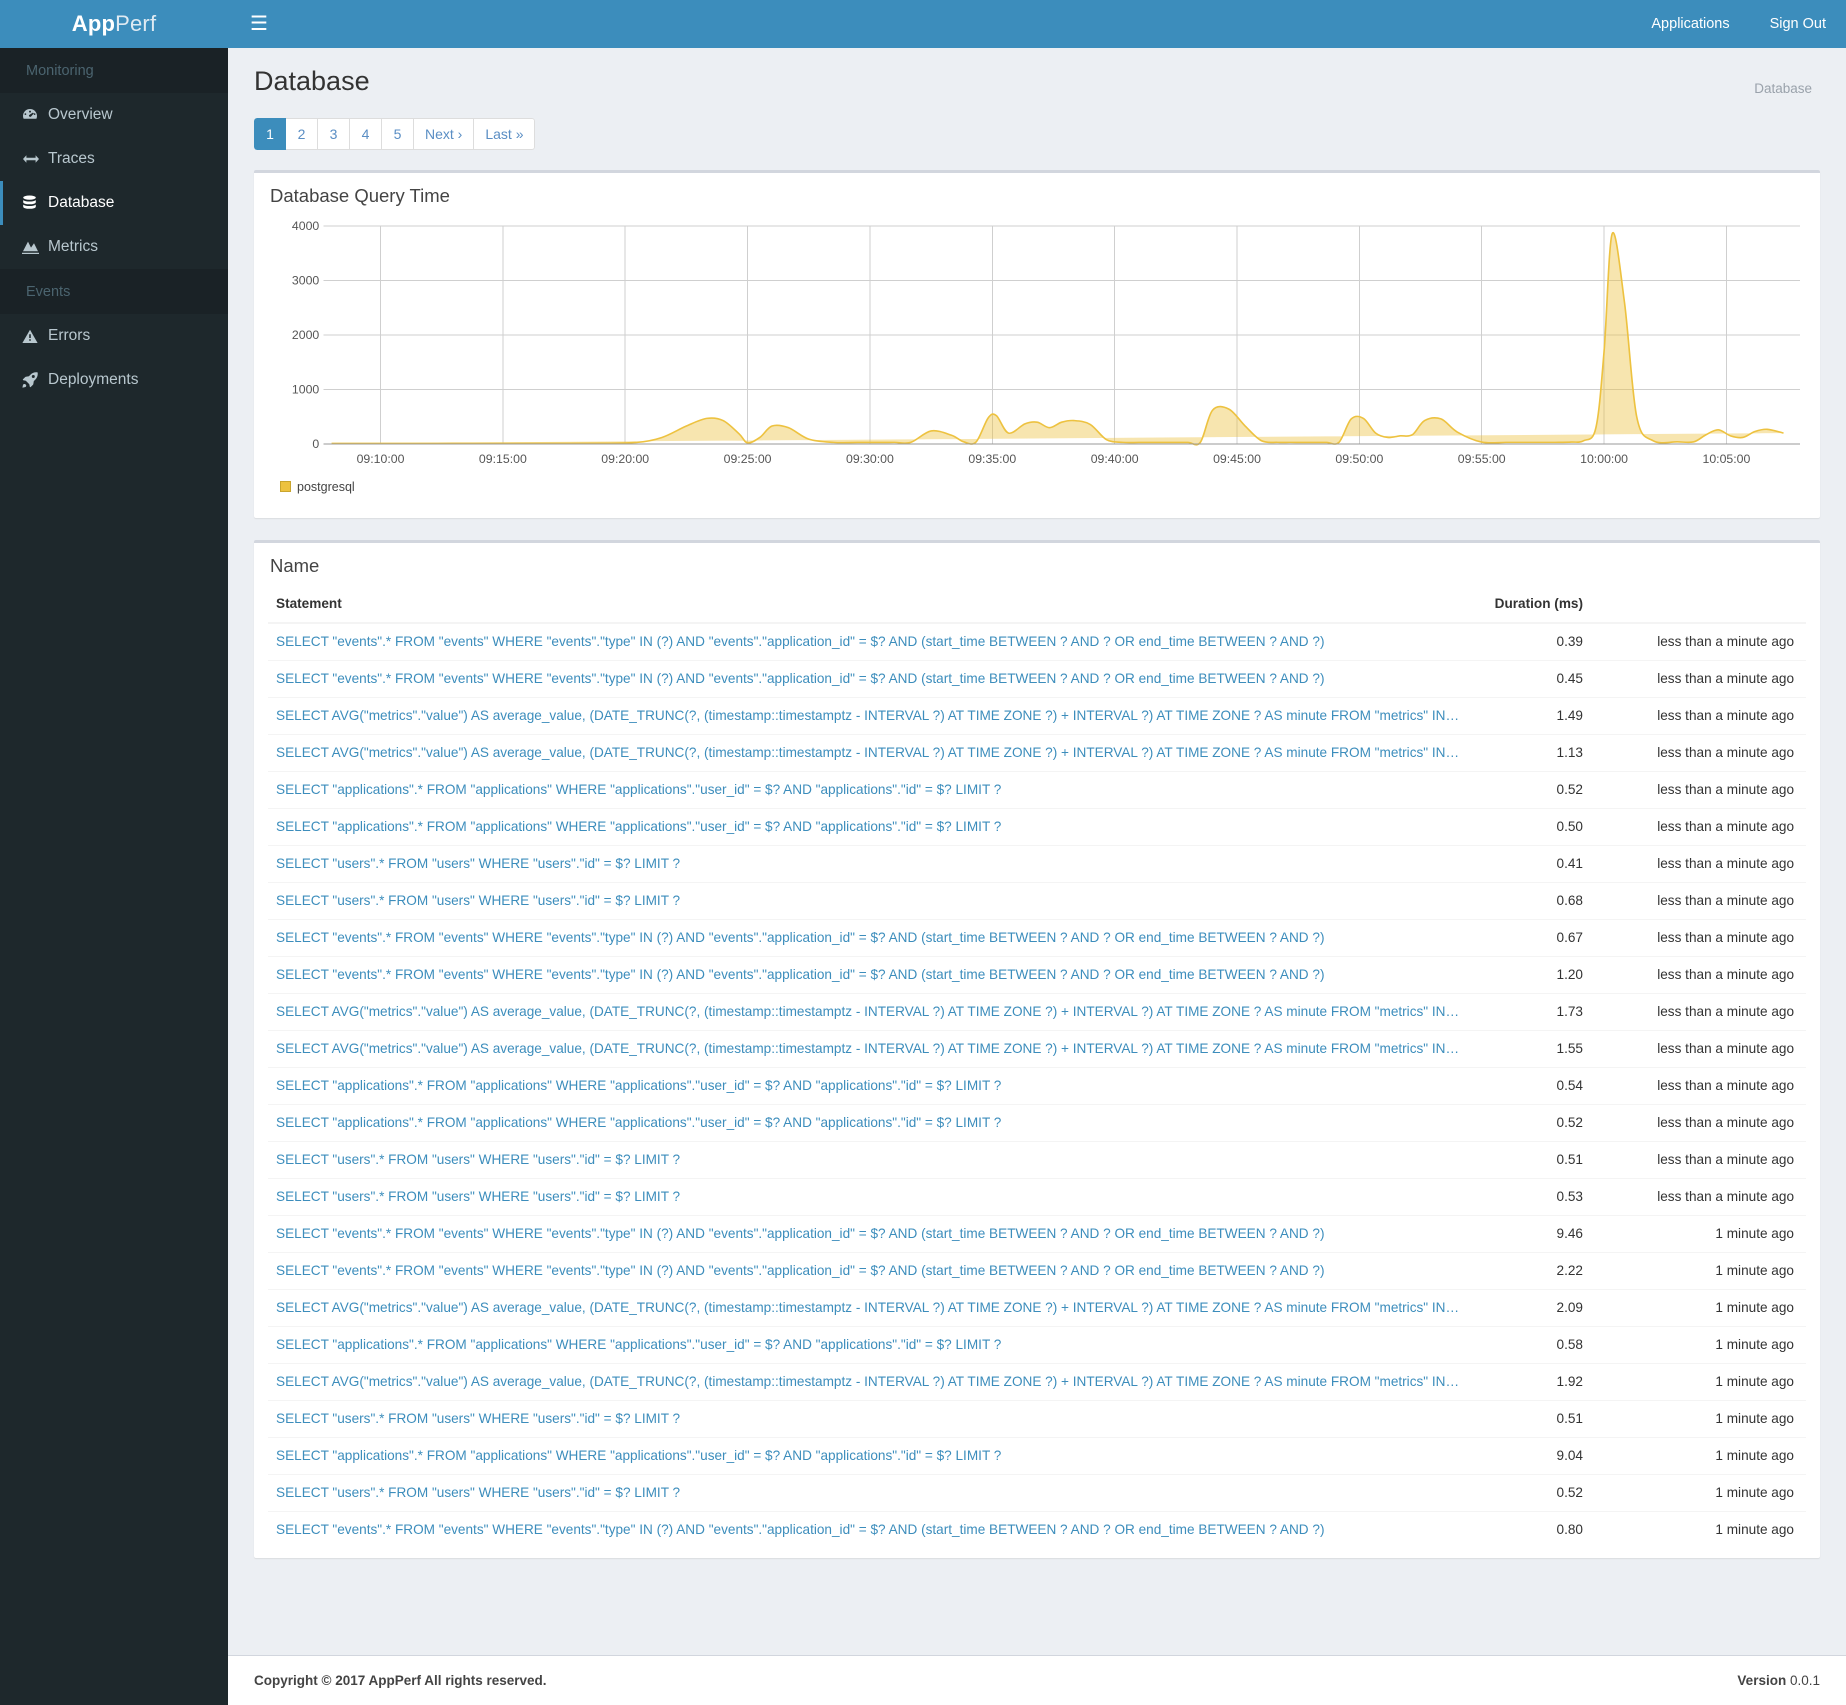  I want to click on top-nav-links: Applications Sign Out, so click(1738, 24).